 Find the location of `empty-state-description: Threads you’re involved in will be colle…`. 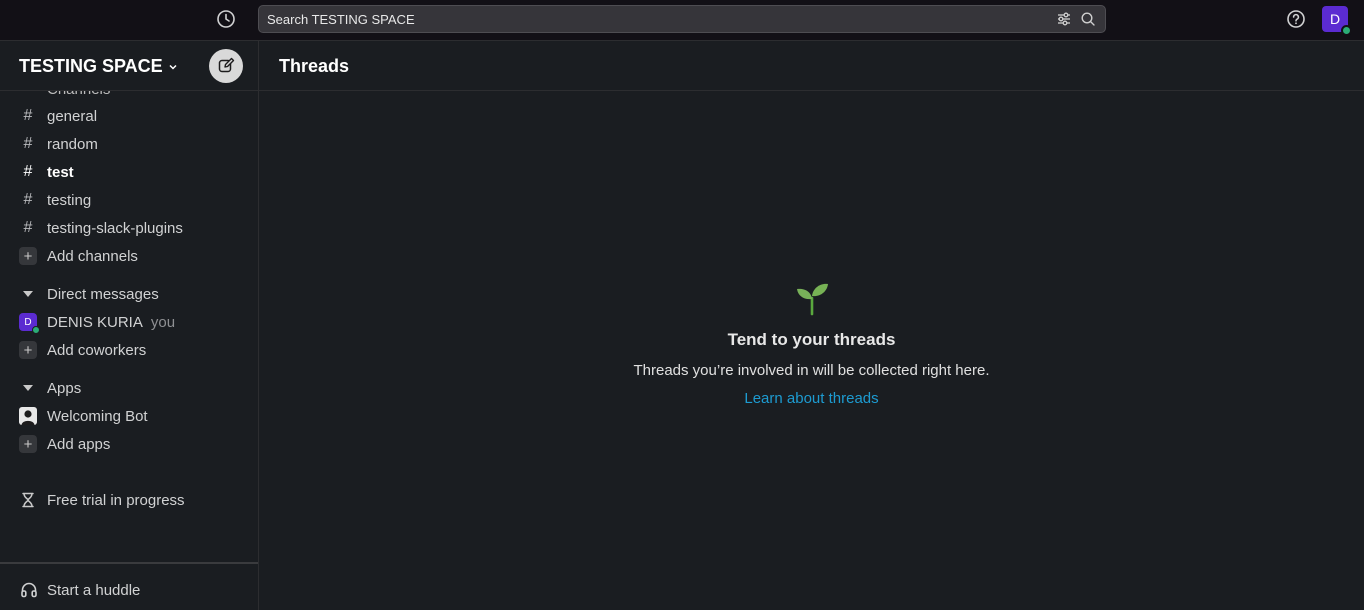

empty-state-description: Threads you’re involved in will be colle… is located at coordinates (811, 370).